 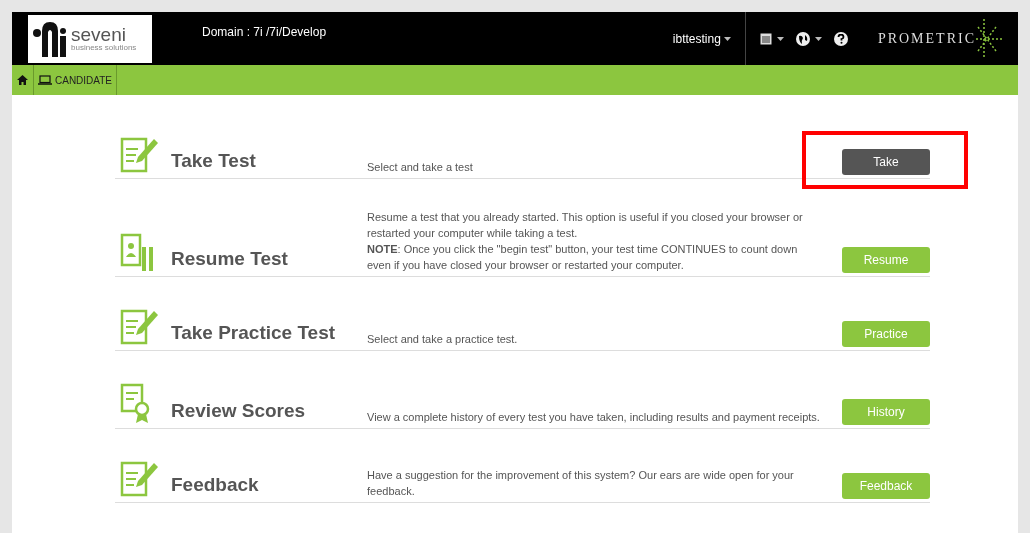 What do you see at coordinates (104, 48) in the screenshot?
I see `logo-tagline: business solutions` at bounding box center [104, 48].